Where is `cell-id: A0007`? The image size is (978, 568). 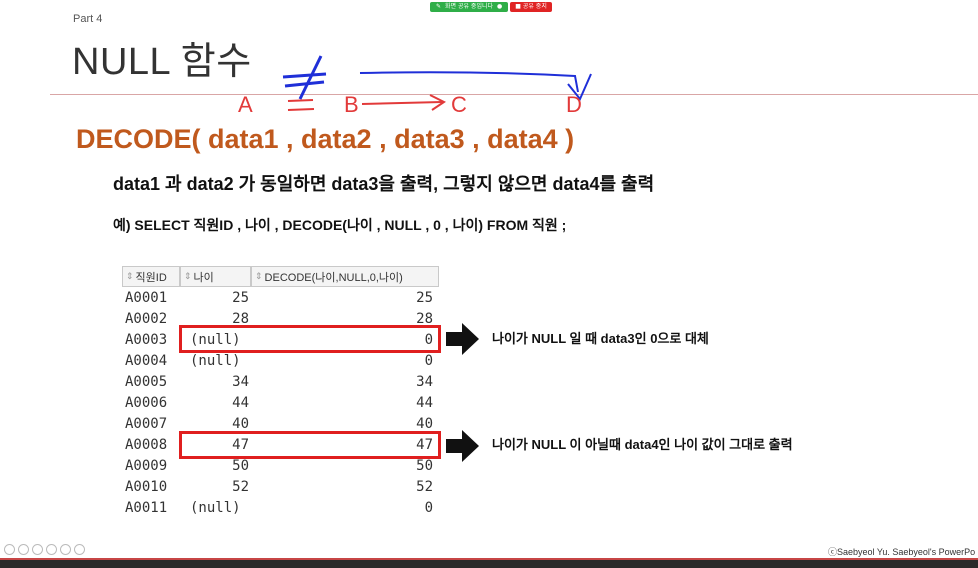
cell-id: A0007 is located at coordinates (146, 423).